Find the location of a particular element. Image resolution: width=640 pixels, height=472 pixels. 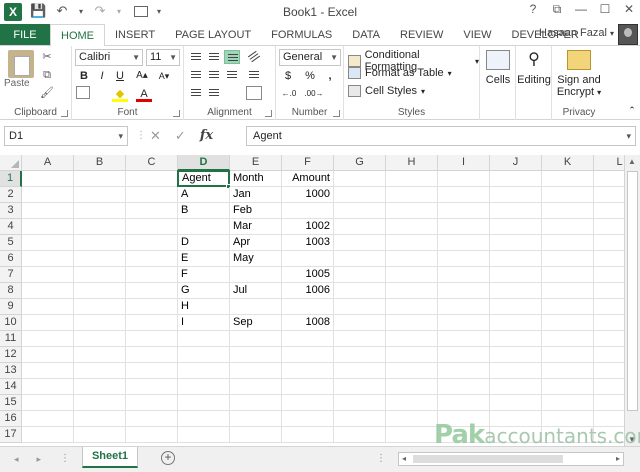

font-launcher-icon is located at coordinates (176, 113).